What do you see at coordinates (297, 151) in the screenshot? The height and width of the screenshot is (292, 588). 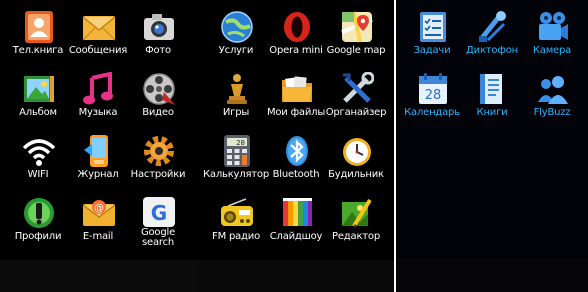 I see `bluetooth-icon` at bounding box center [297, 151].